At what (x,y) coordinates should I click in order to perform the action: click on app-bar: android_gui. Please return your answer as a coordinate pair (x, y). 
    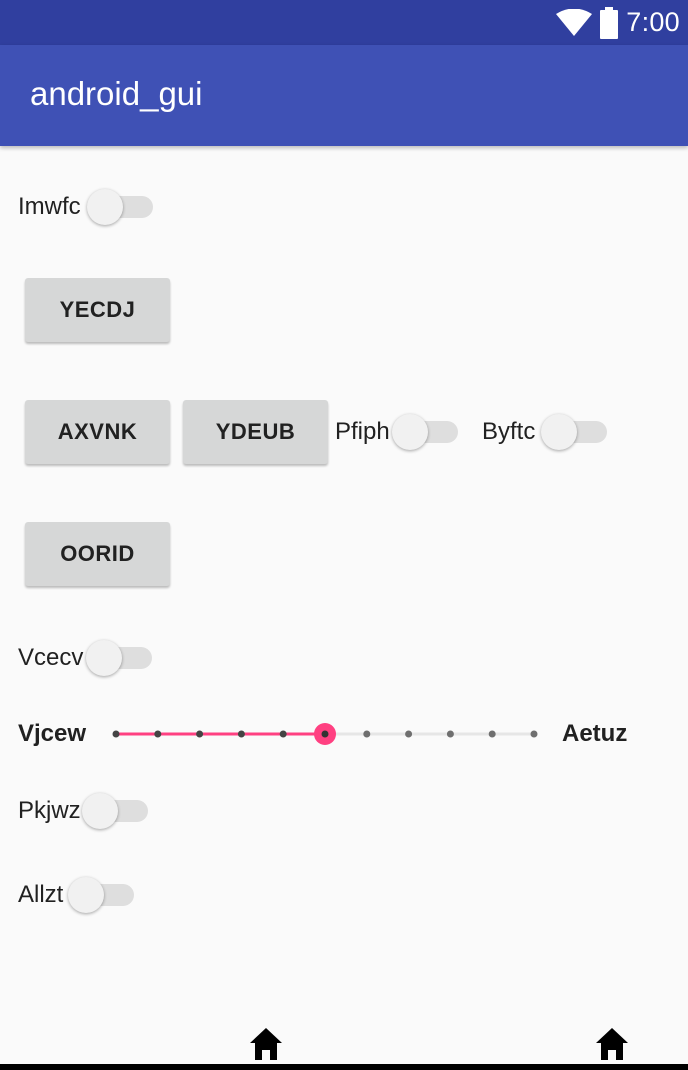
    Looking at the image, I should click on (344, 95).